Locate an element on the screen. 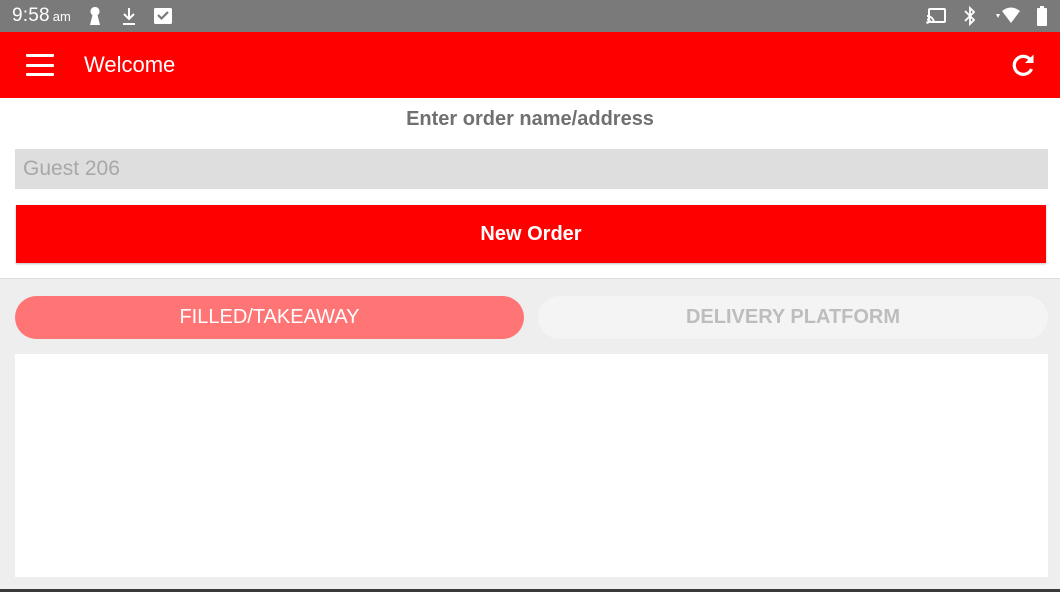  status-left: 9:58 am is located at coordinates (92, 16).